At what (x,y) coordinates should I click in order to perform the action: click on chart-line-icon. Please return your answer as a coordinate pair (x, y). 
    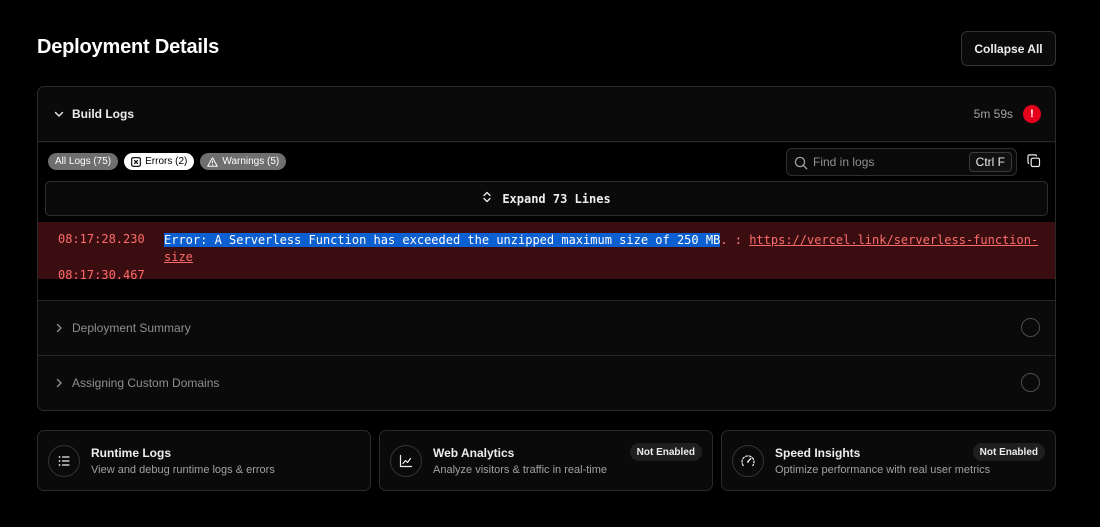
    Looking at the image, I should click on (406, 461).